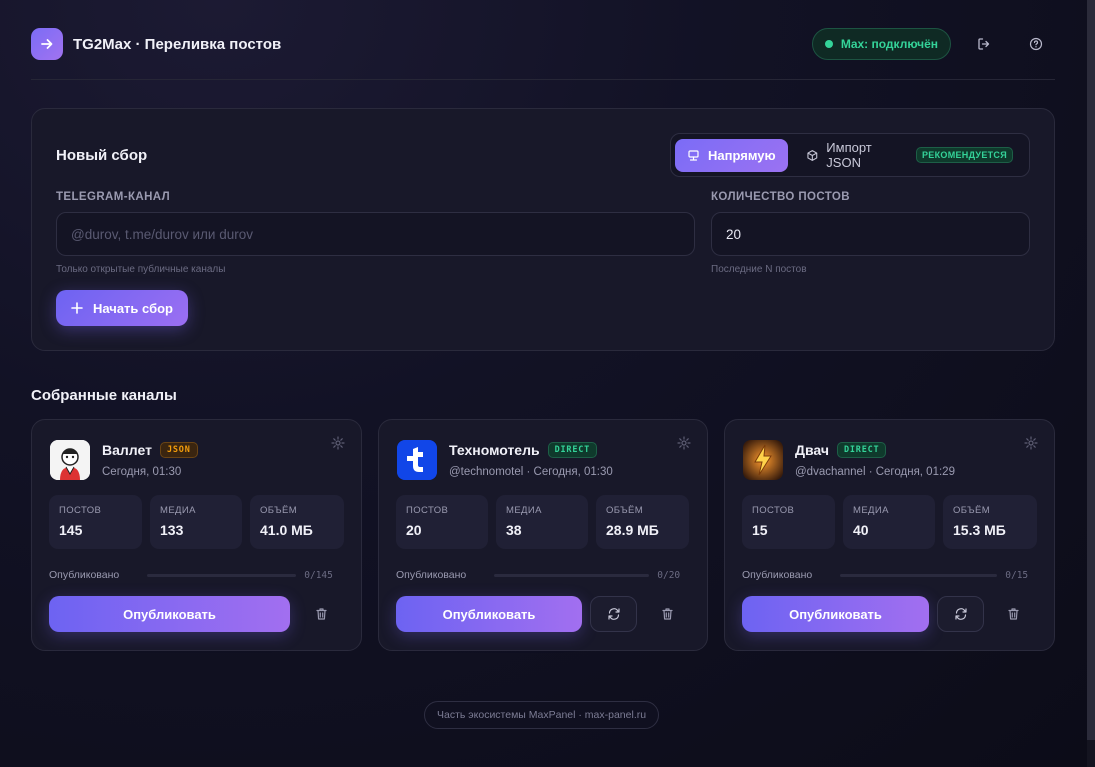 This screenshot has width=1095, height=767. What do you see at coordinates (760, 530) in the screenshot?
I see `stat-posts-value: 15` at bounding box center [760, 530].